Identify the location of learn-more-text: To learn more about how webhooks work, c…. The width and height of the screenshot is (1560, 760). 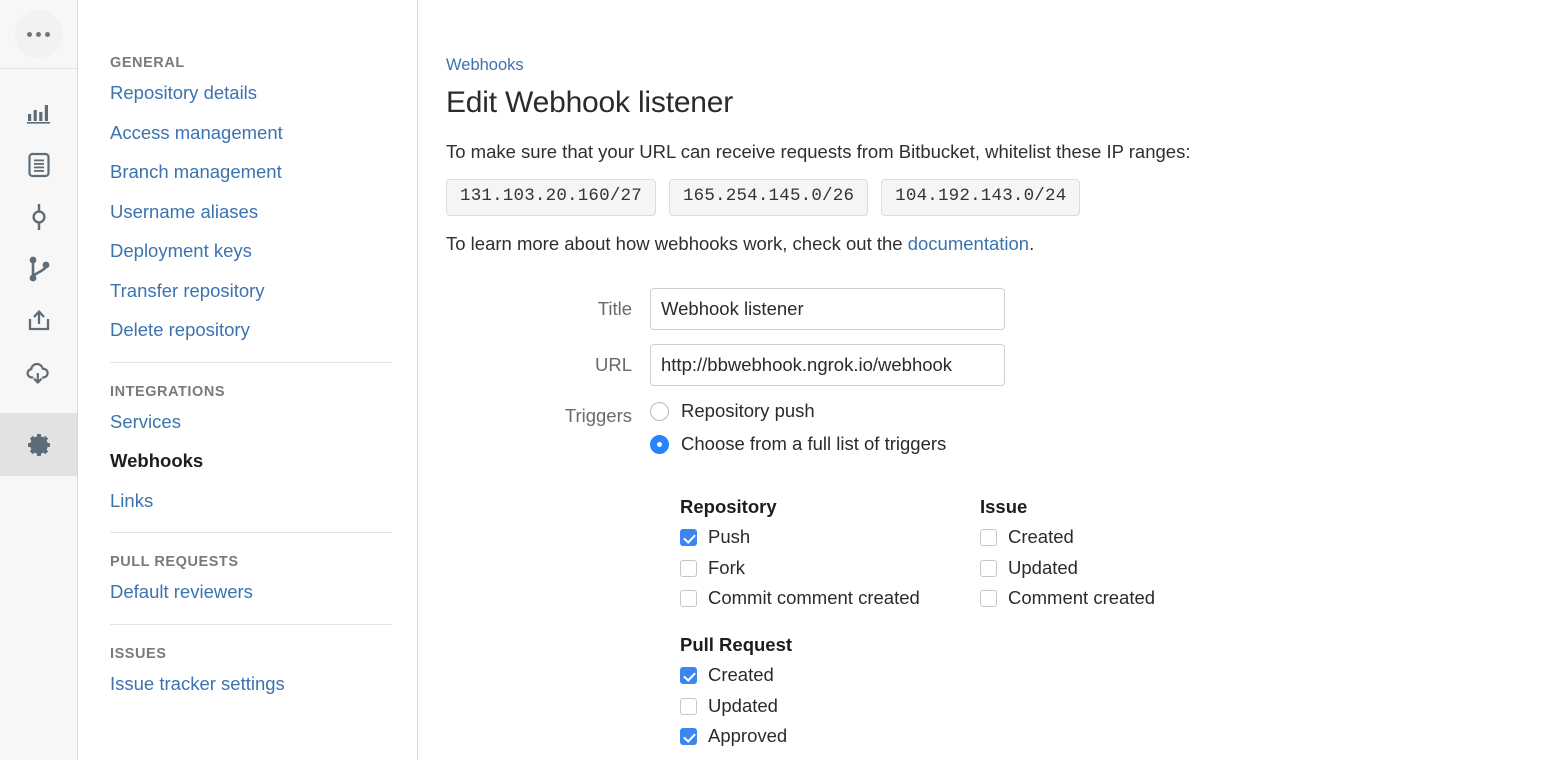
(1003, 243).